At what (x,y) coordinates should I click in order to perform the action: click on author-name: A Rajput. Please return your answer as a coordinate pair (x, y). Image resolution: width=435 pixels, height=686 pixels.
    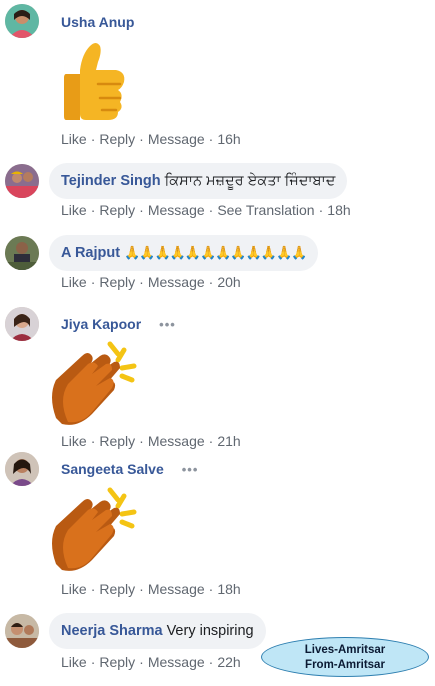
    Looking at the image, I should click on (90, 253).